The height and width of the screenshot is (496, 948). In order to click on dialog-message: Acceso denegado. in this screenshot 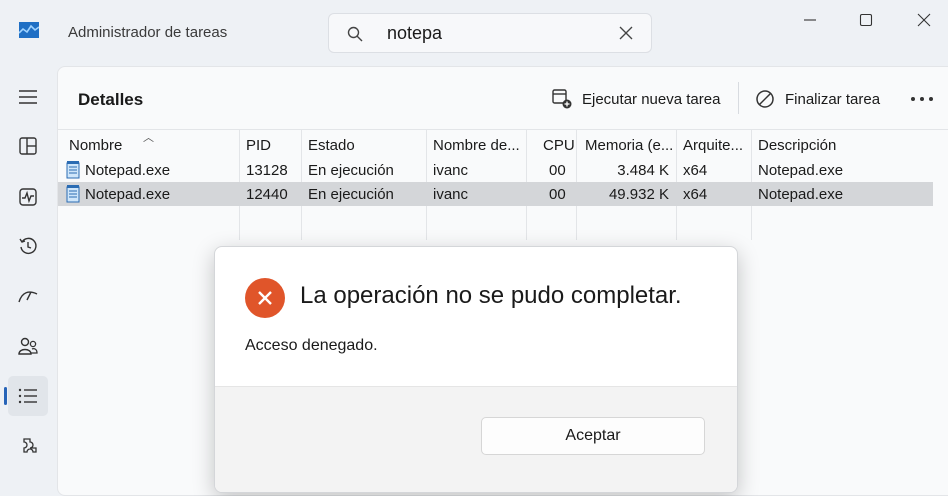, I will do `click(311, 345)`.